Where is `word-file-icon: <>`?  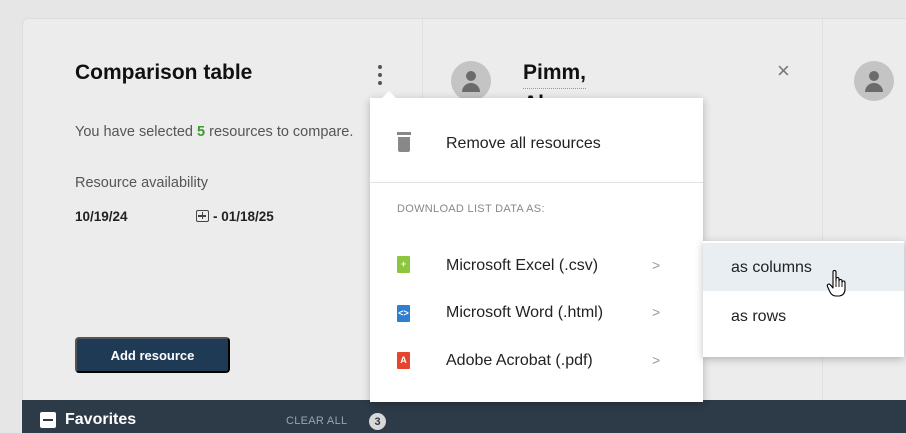 word-file-icon: <> is located at coordinates (403, 313).